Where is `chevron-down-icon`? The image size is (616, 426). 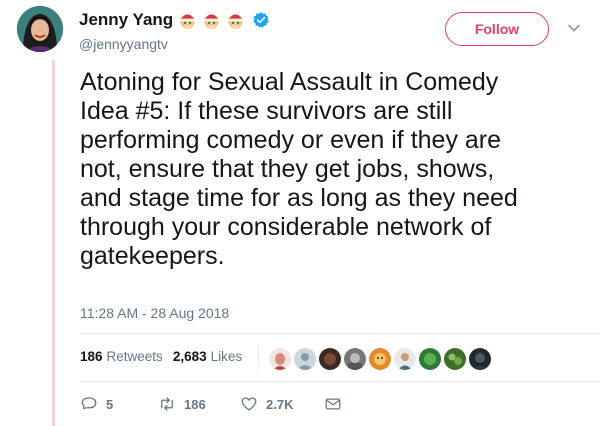 chevron-down-icon is located at coordinates (574, 28).